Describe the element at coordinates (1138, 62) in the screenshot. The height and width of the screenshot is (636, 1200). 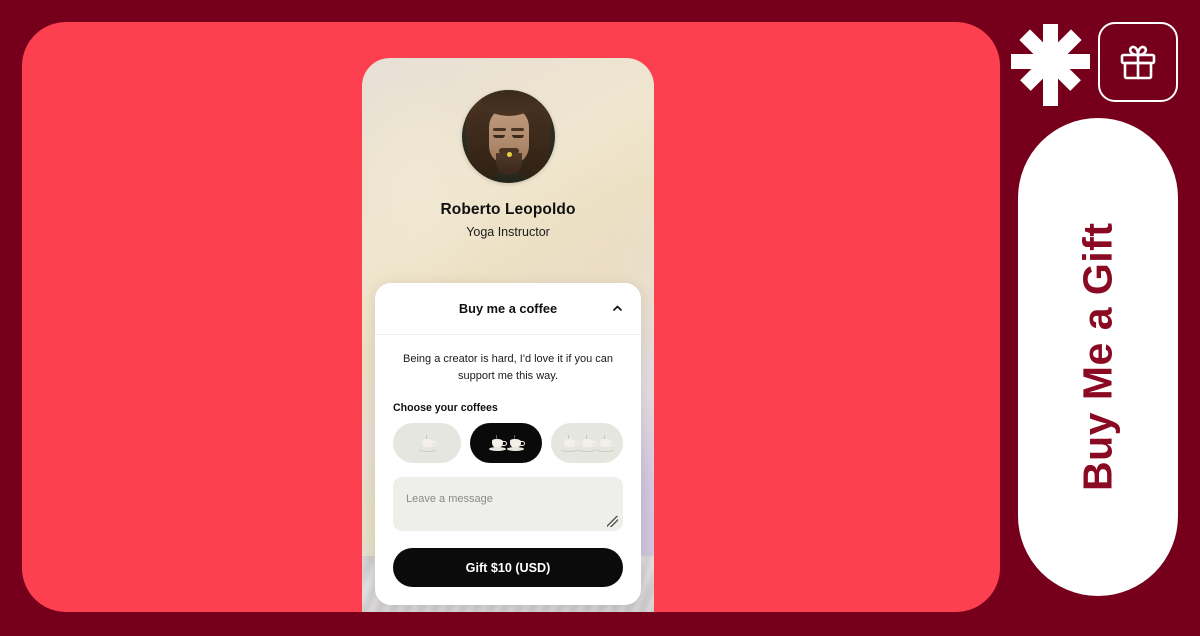
I see `gift-box-icon` at that location.